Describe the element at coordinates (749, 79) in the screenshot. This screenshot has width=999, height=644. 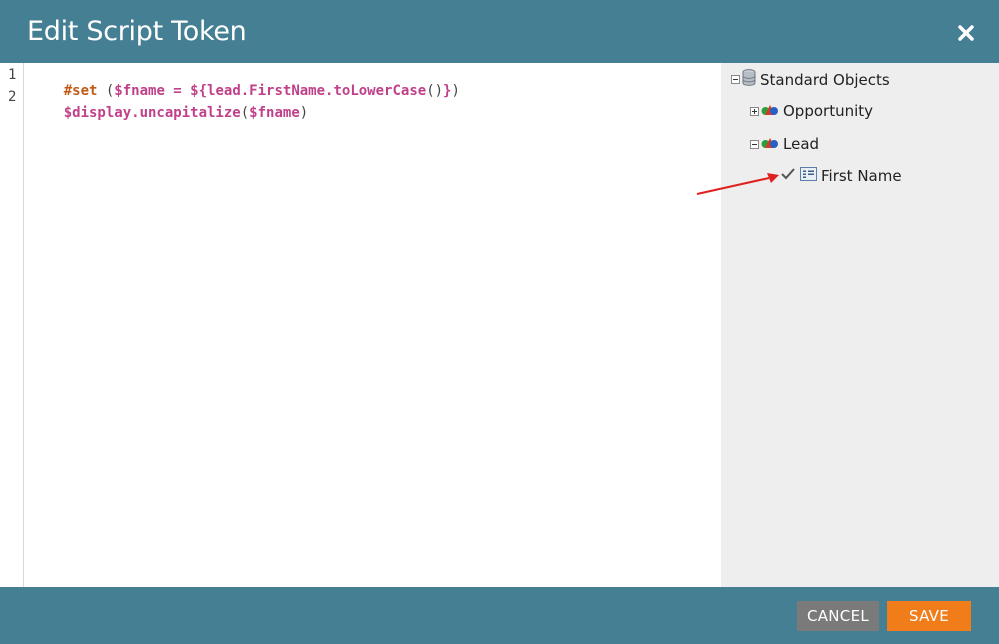
I see `database-icon` at that location.